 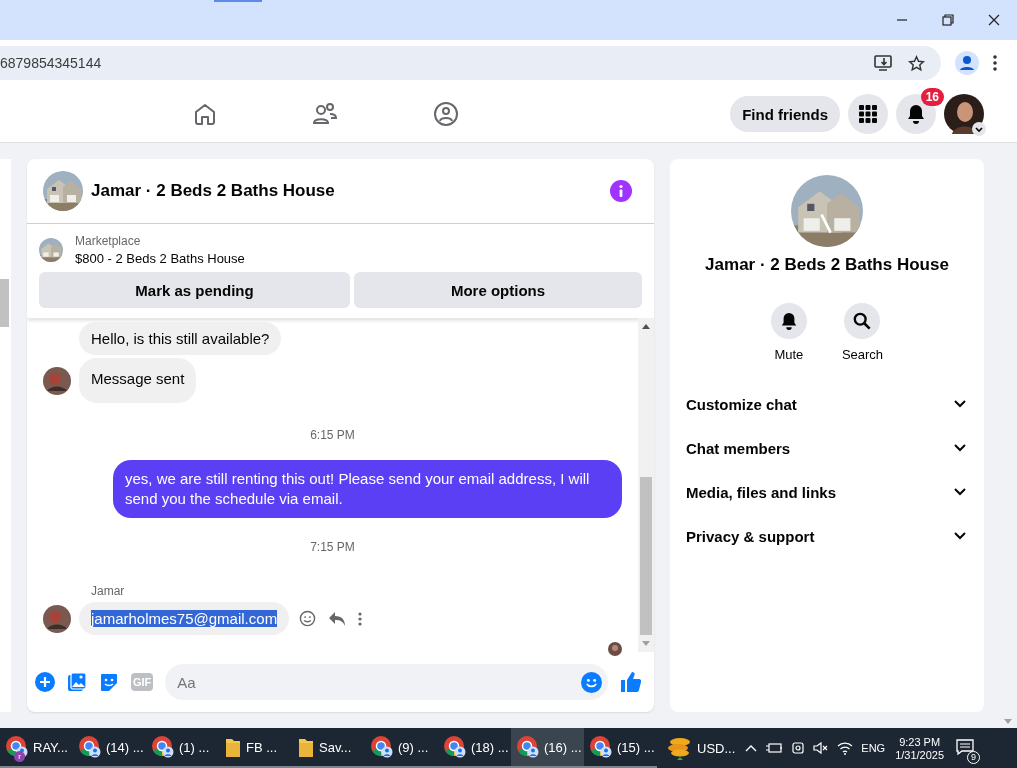 I want to click on more-icon, so click(x=360, y=618).